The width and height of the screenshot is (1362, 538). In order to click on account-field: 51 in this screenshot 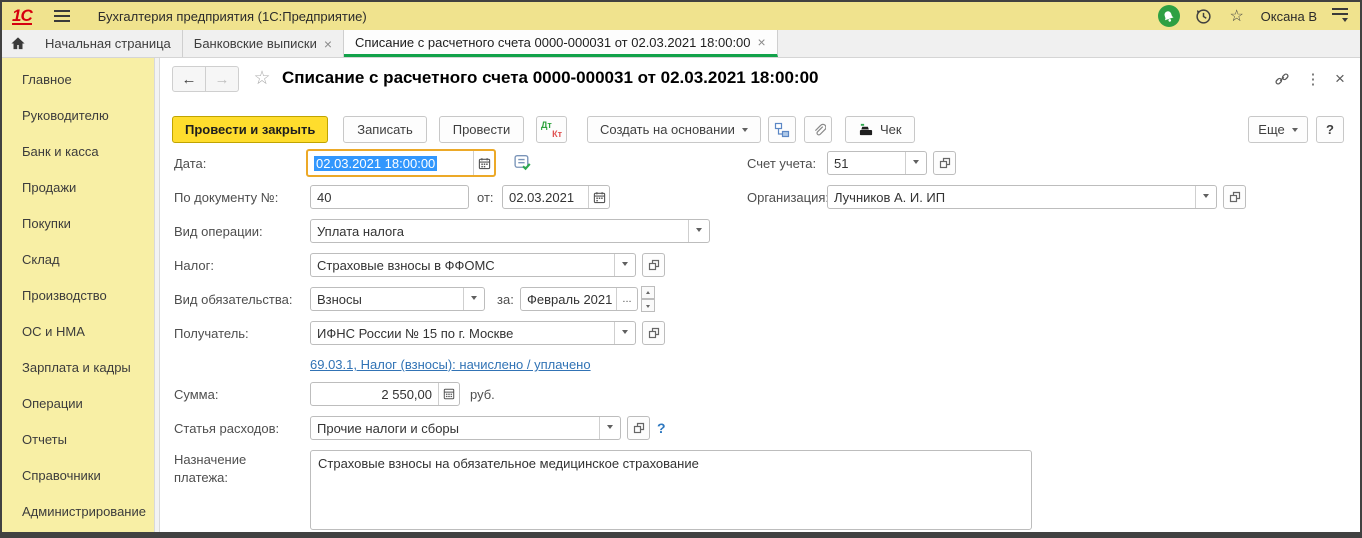, I will do `click(877, 163)`.